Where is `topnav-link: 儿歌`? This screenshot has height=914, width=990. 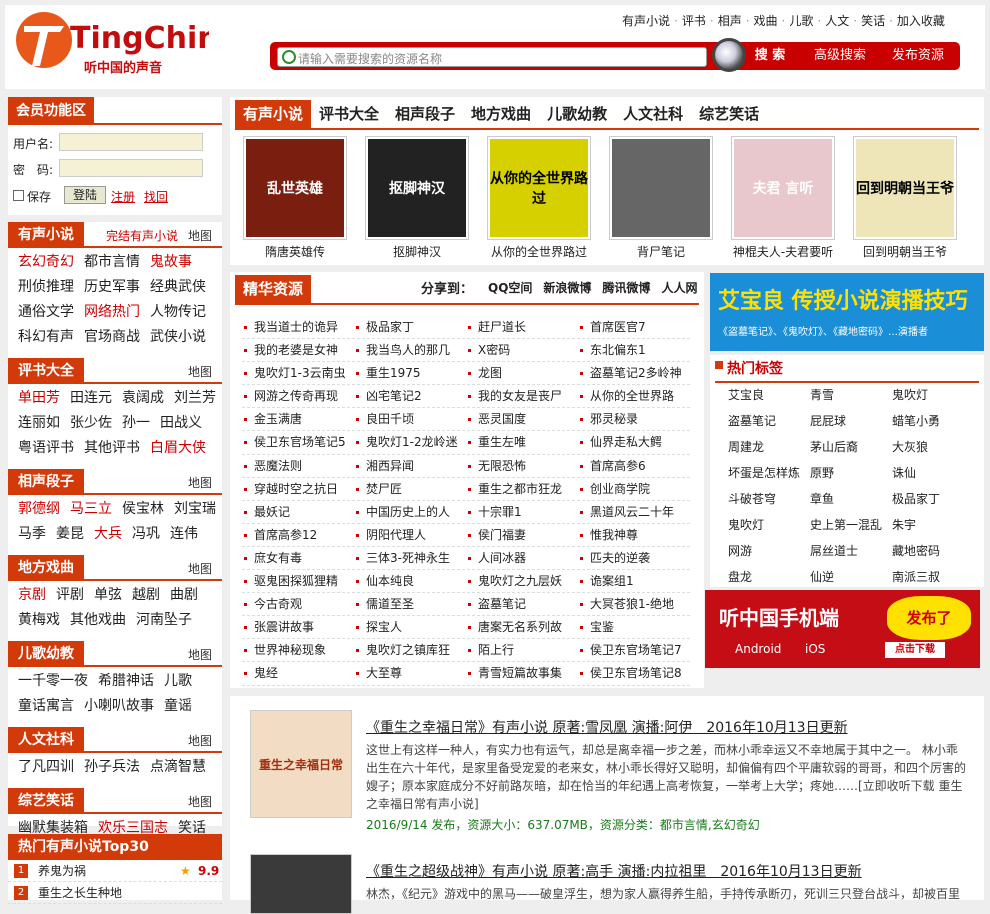
topnav-link: 儿歌 is located at coordinates (801, 20).